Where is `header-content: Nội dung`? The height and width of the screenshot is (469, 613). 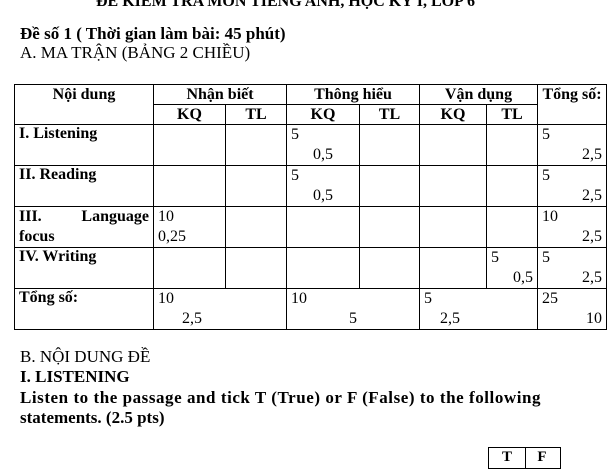 header-content: Nội dung is located at coordinates (84, 104).